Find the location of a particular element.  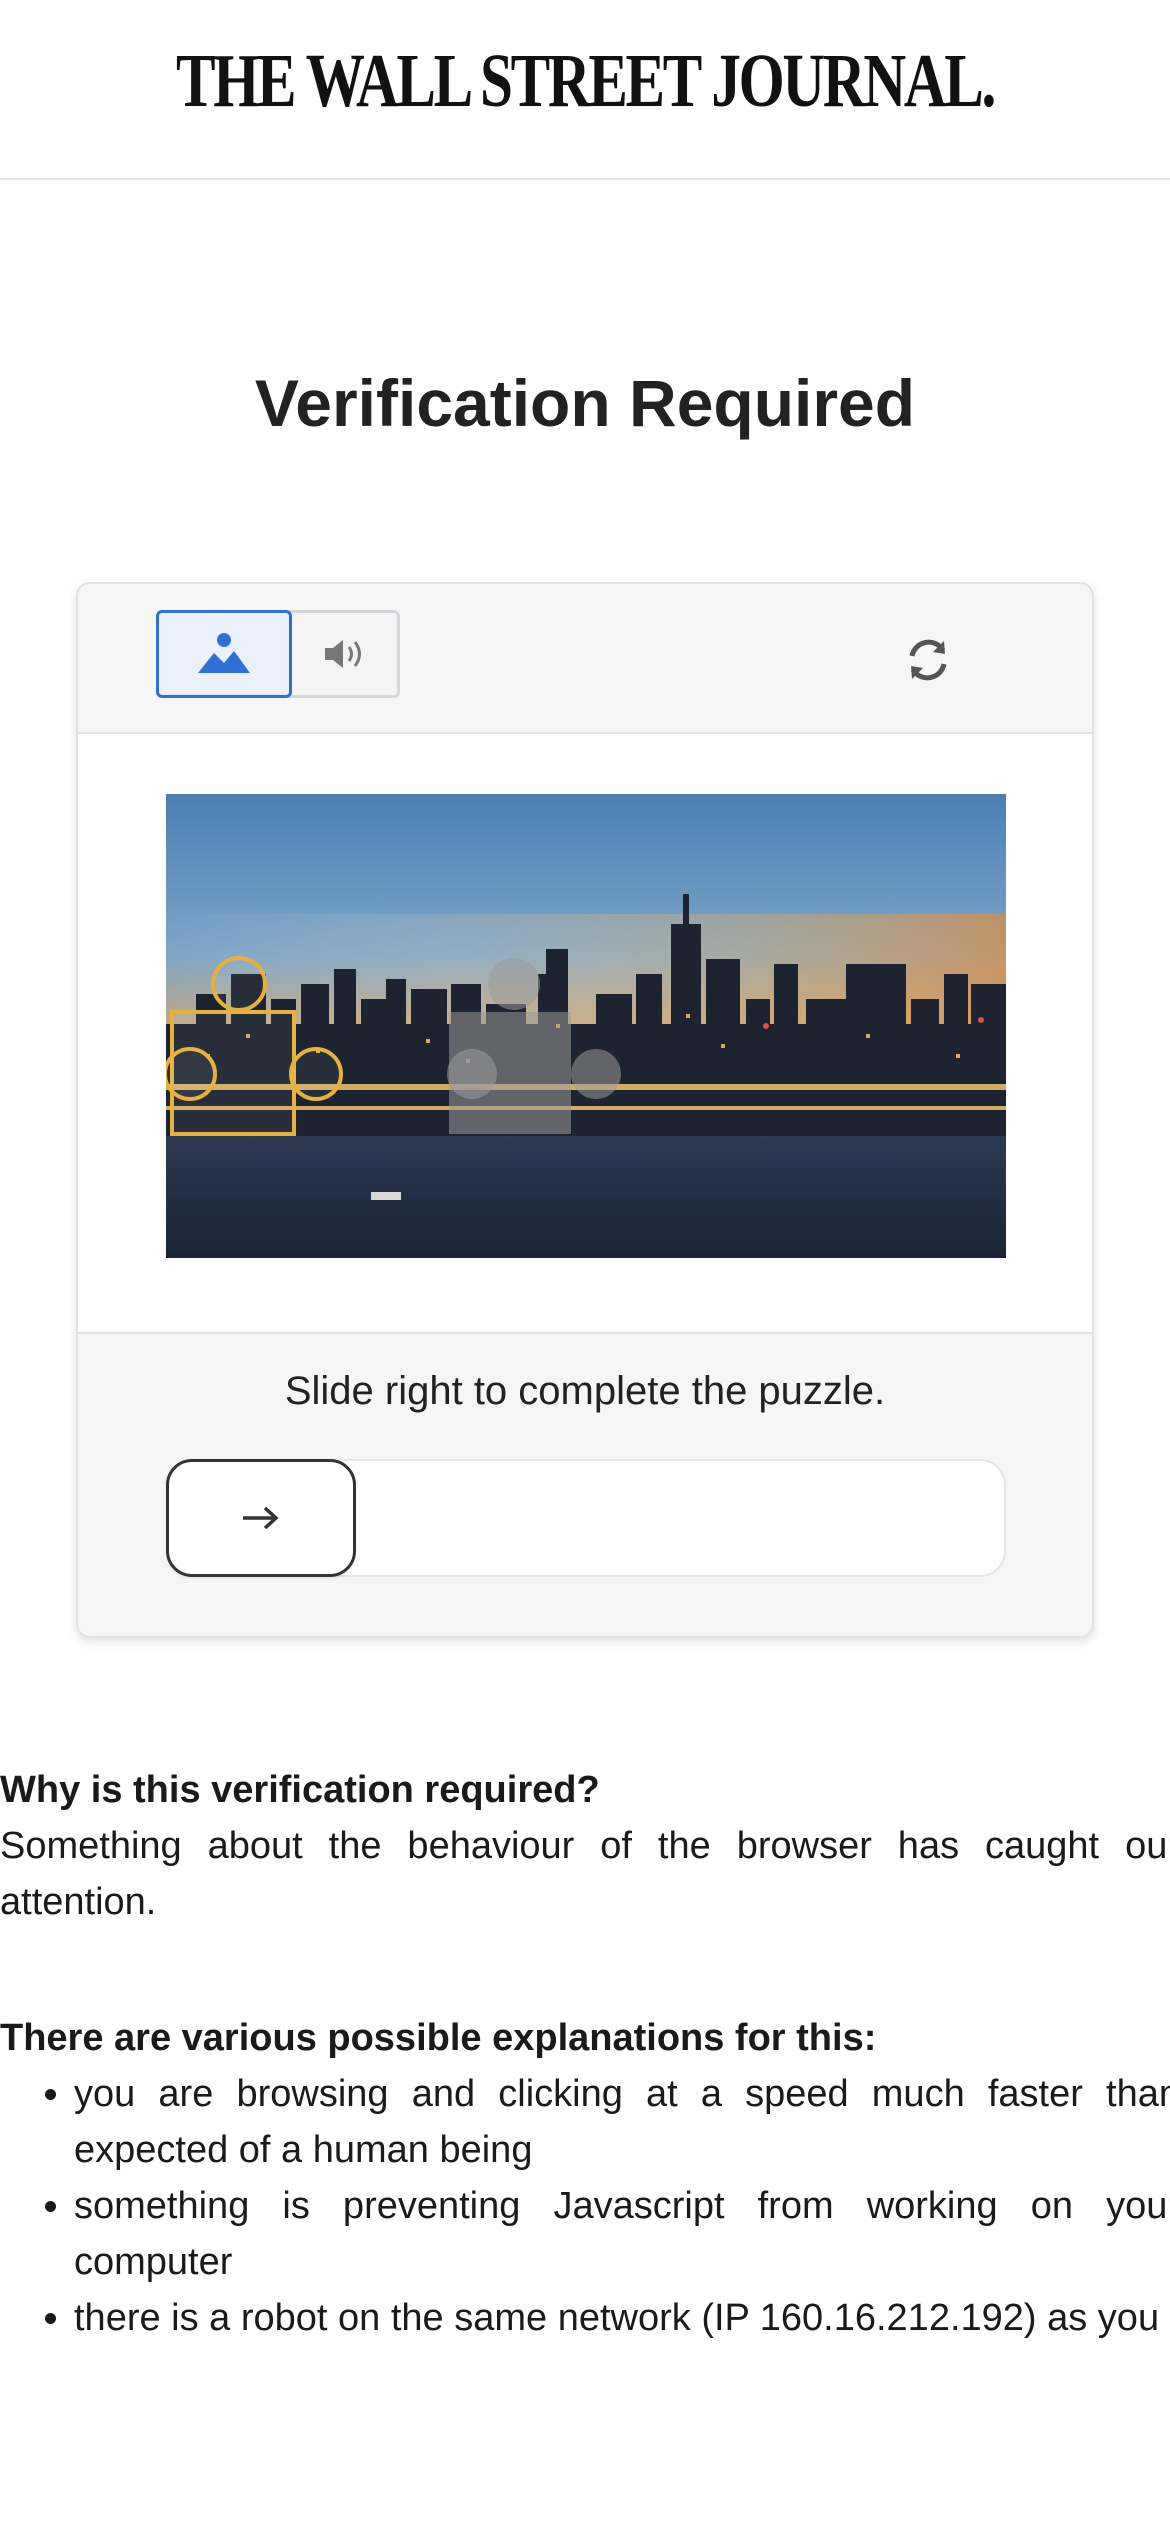

image-challenge-button is located at coordinates (224, 654).